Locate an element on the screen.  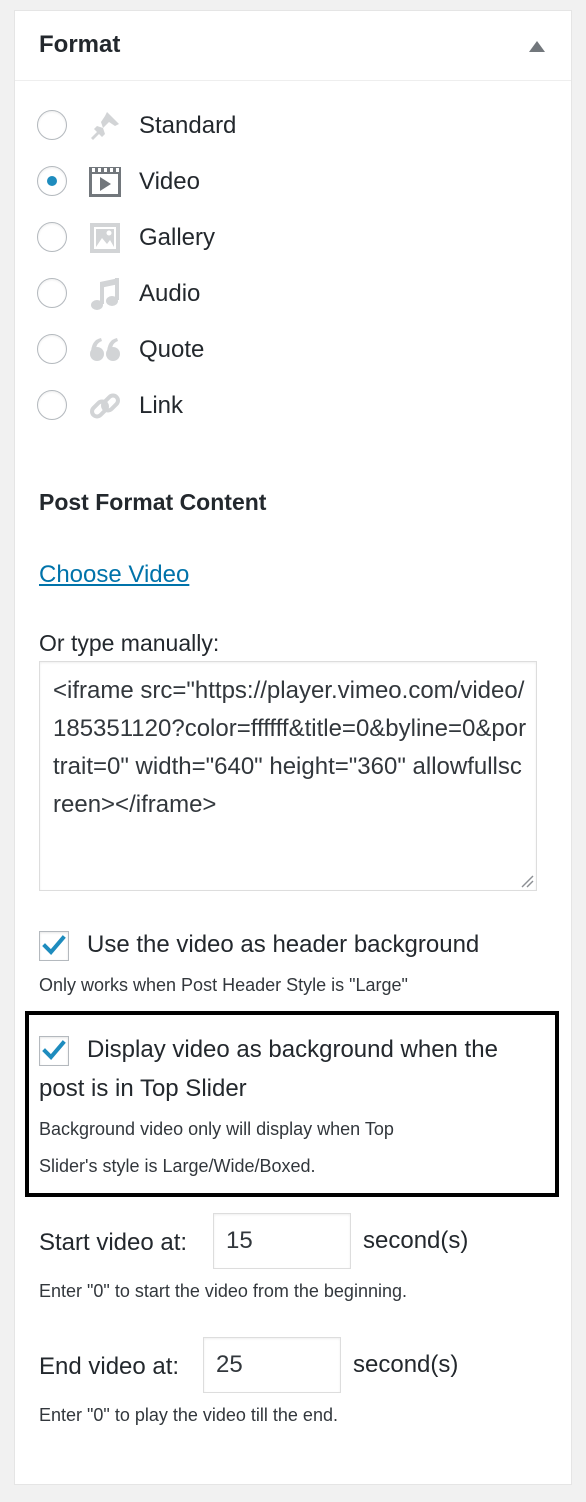
radio-gallery is located at coordinates (52, 237).